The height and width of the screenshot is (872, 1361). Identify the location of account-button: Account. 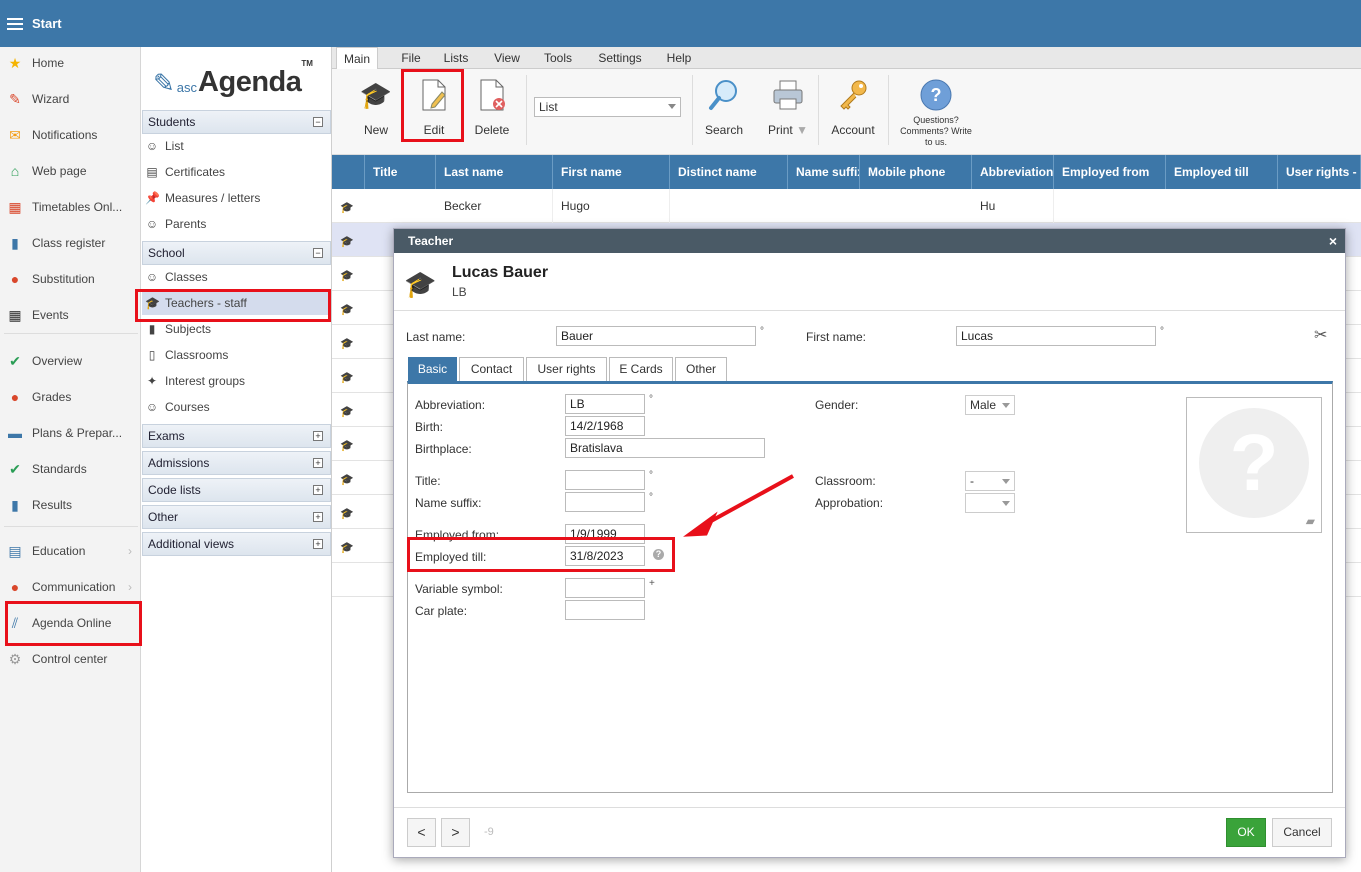
(853, 110).